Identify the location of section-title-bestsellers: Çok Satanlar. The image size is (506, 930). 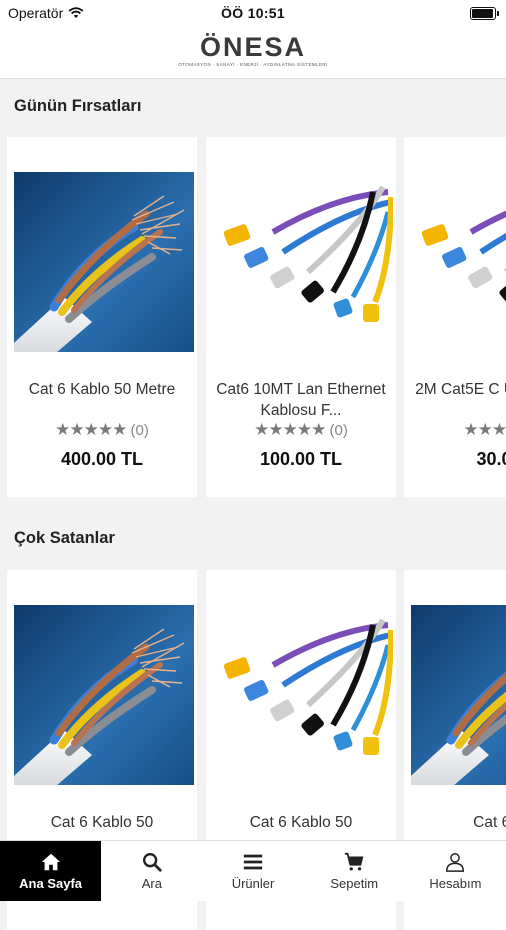
(64, 538).